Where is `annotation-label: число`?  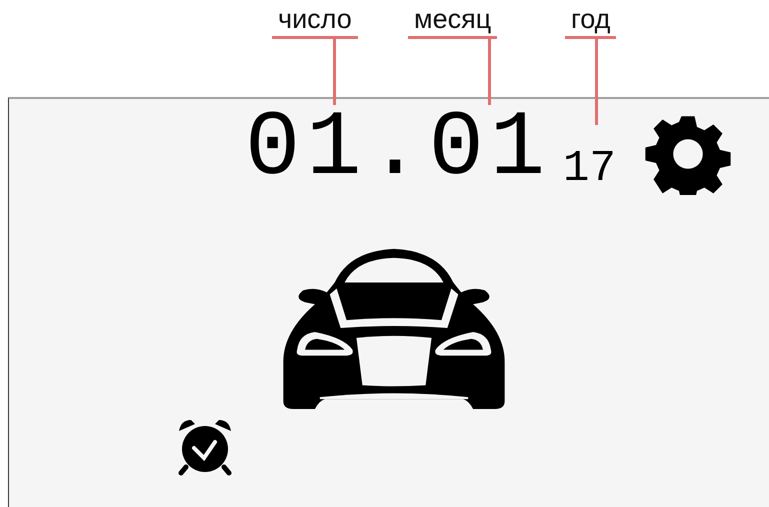 annotation-label: число is located at coordinates (315, 21).